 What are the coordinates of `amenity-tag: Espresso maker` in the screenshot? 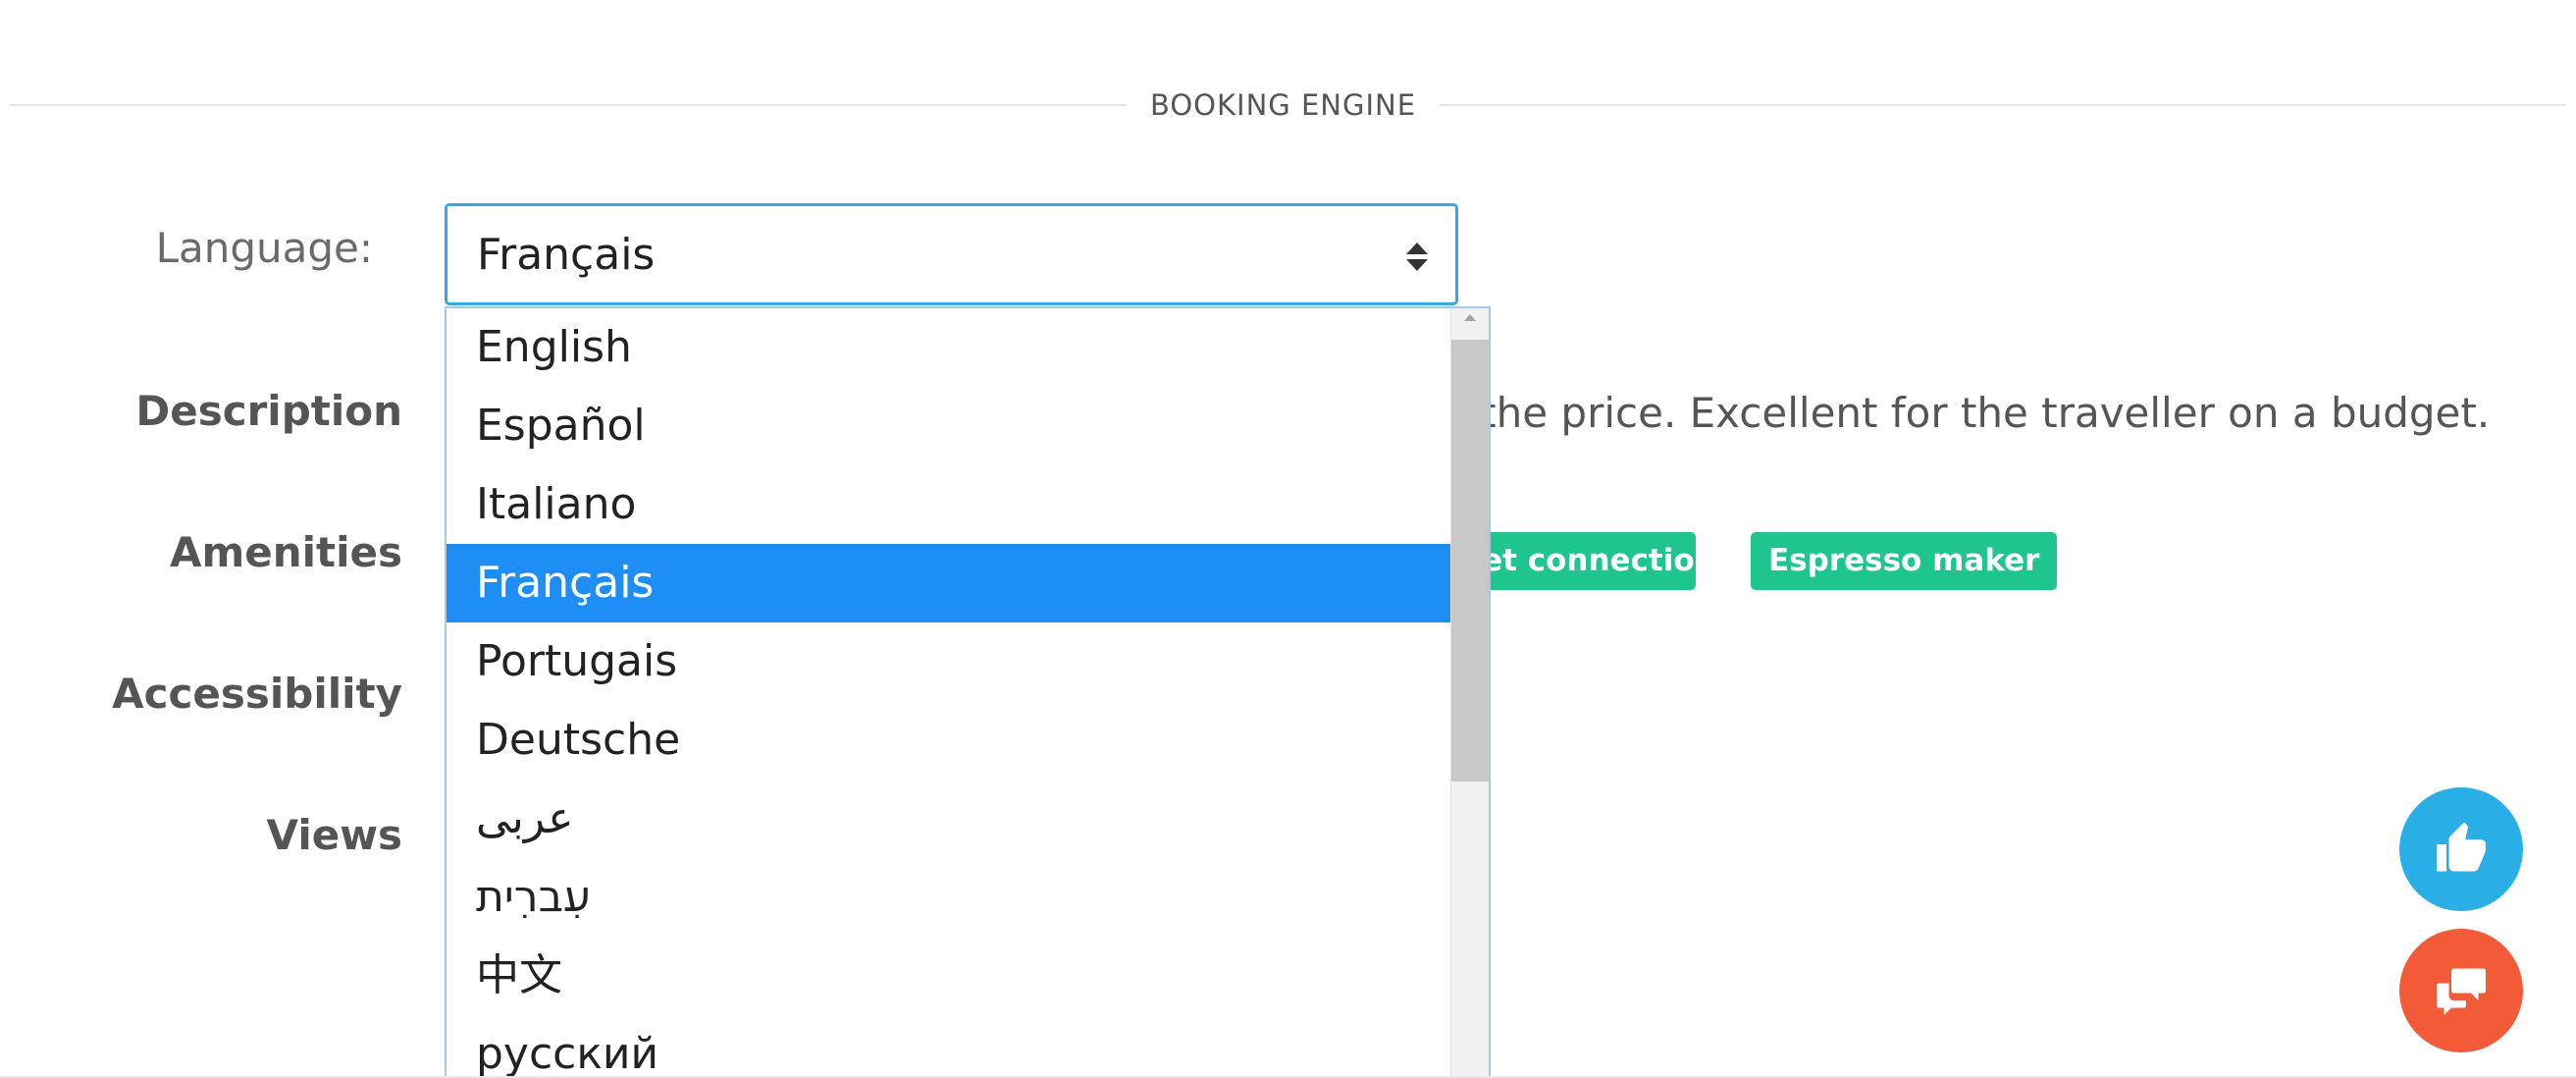 It's located at (1904, 561).